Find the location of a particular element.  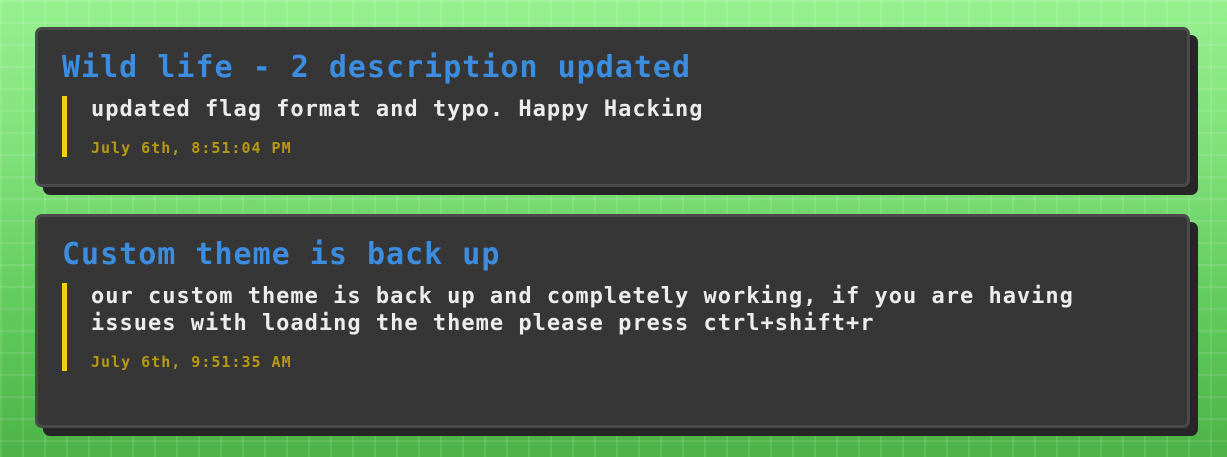

announcement-timestamp: July 6th, 8:51:04 PM is located at coordinates (191, 148).